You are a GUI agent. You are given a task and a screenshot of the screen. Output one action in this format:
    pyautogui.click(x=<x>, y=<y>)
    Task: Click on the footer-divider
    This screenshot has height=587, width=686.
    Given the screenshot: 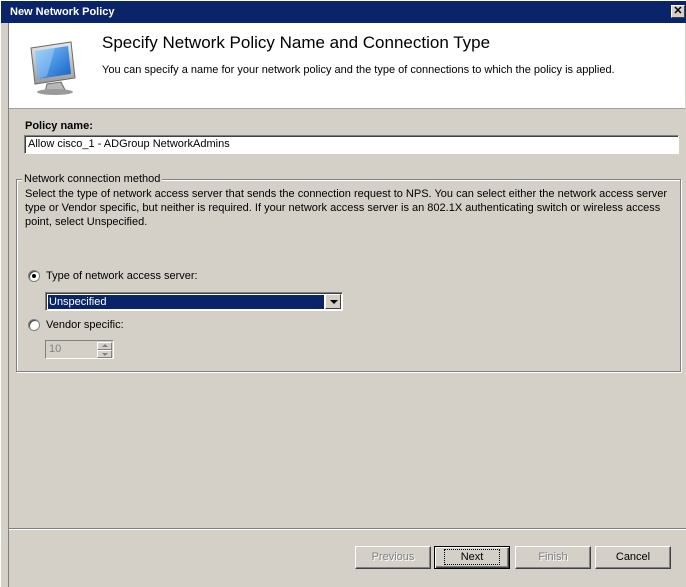 What is the action you would take?
    pyautogui.click(x=347, y=529)
    